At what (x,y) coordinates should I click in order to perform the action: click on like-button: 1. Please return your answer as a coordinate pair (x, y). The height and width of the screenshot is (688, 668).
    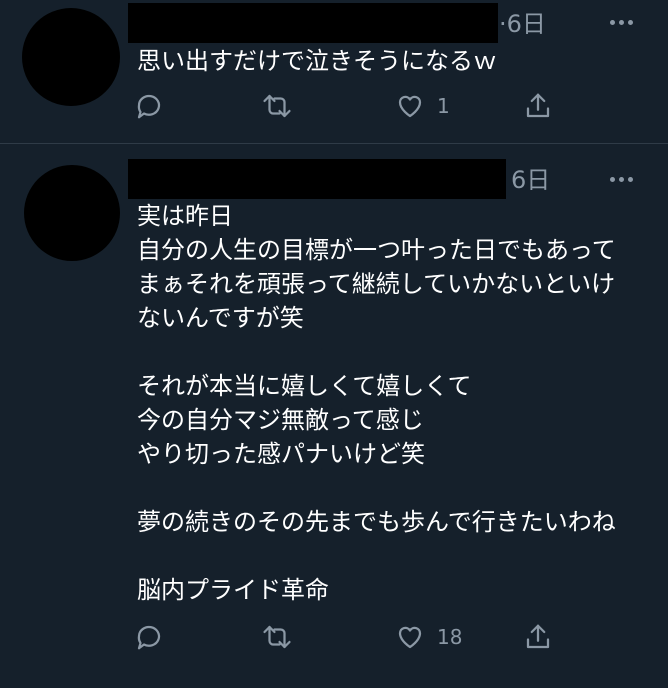
    Looking at the image, I should click on (422, 106).